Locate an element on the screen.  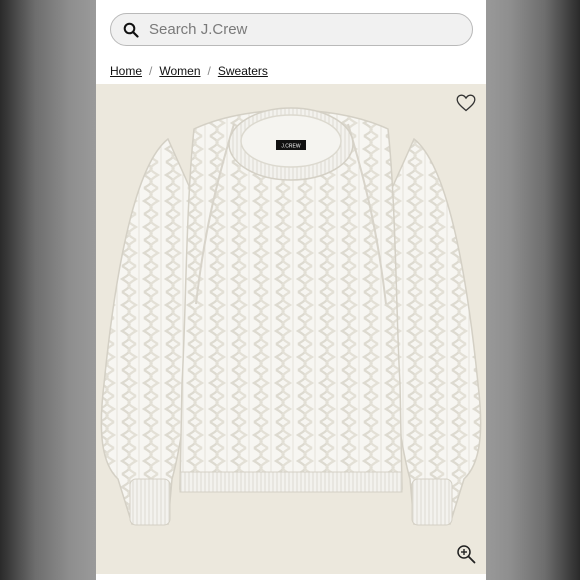
search-input is located at coordinates (299, 29).